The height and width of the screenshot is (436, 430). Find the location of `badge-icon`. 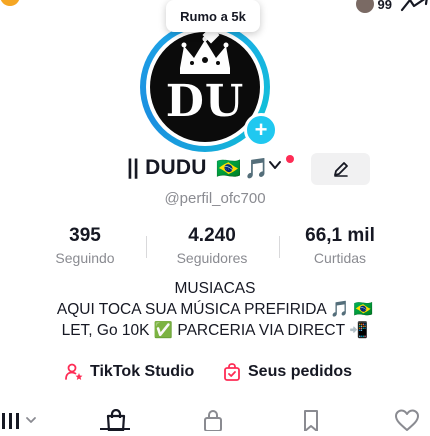

badge-icon is located at coordinates (10, 3).